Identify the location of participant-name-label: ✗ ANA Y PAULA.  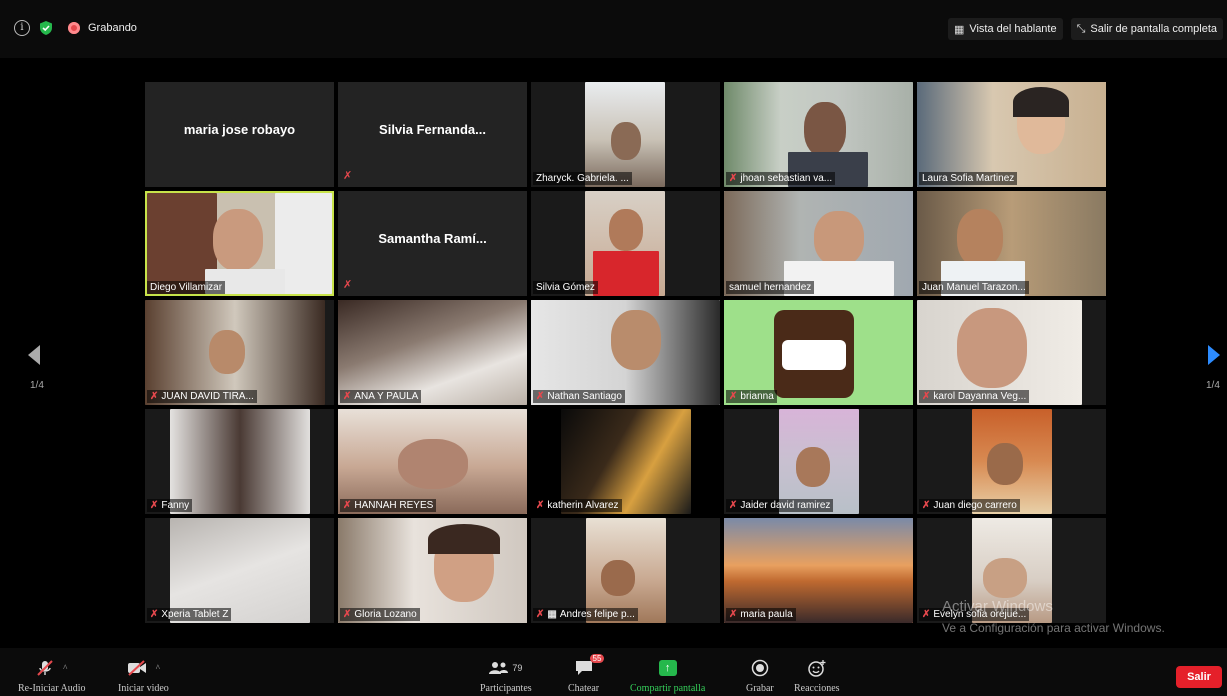
(381, 396).